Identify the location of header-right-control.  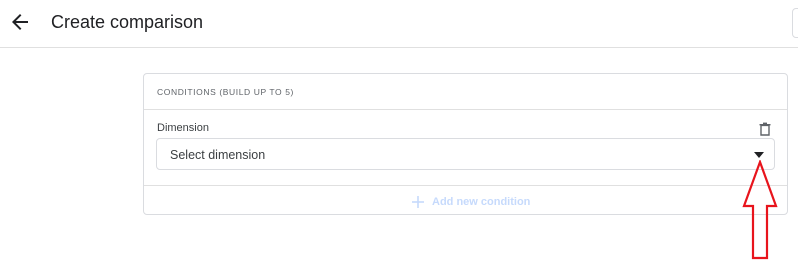
(795, 23).